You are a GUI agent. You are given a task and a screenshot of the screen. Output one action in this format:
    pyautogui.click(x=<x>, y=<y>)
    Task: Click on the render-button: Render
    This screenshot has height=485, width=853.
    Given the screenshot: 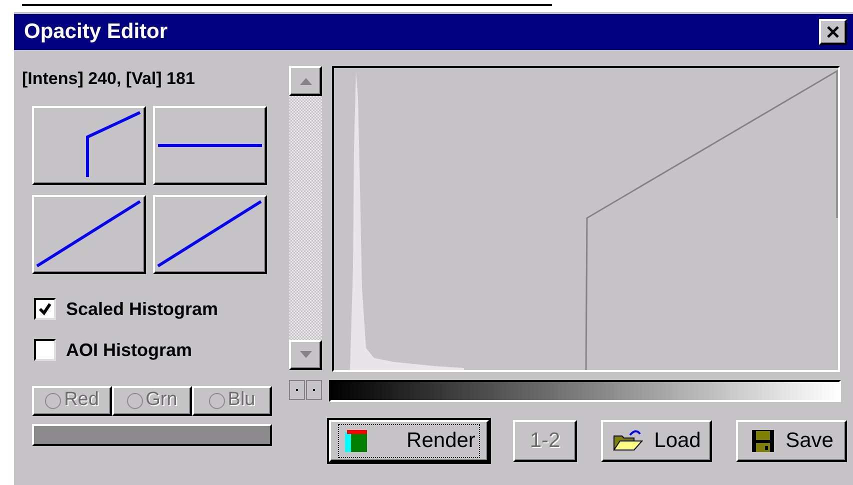 What is the action you would take?
    pyautogui.click(x=409, y=441)
    